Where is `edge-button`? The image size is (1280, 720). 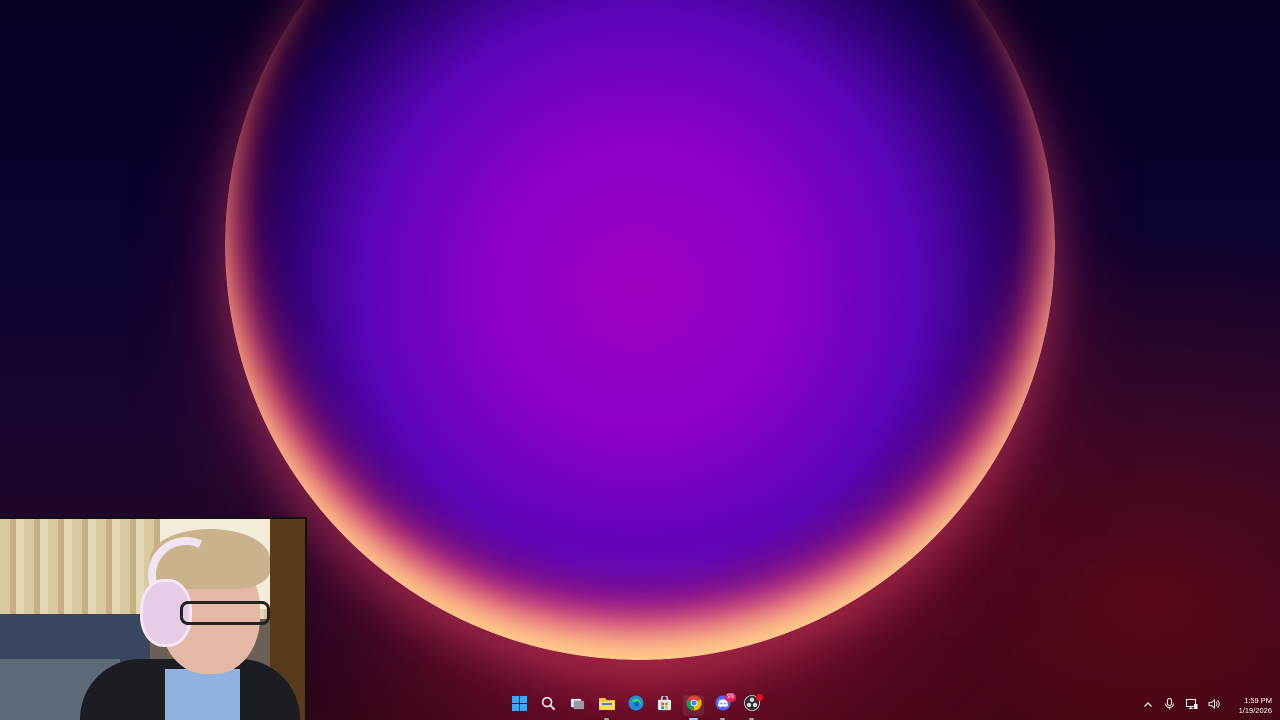 edge-button is located at coordinates (635, 705).